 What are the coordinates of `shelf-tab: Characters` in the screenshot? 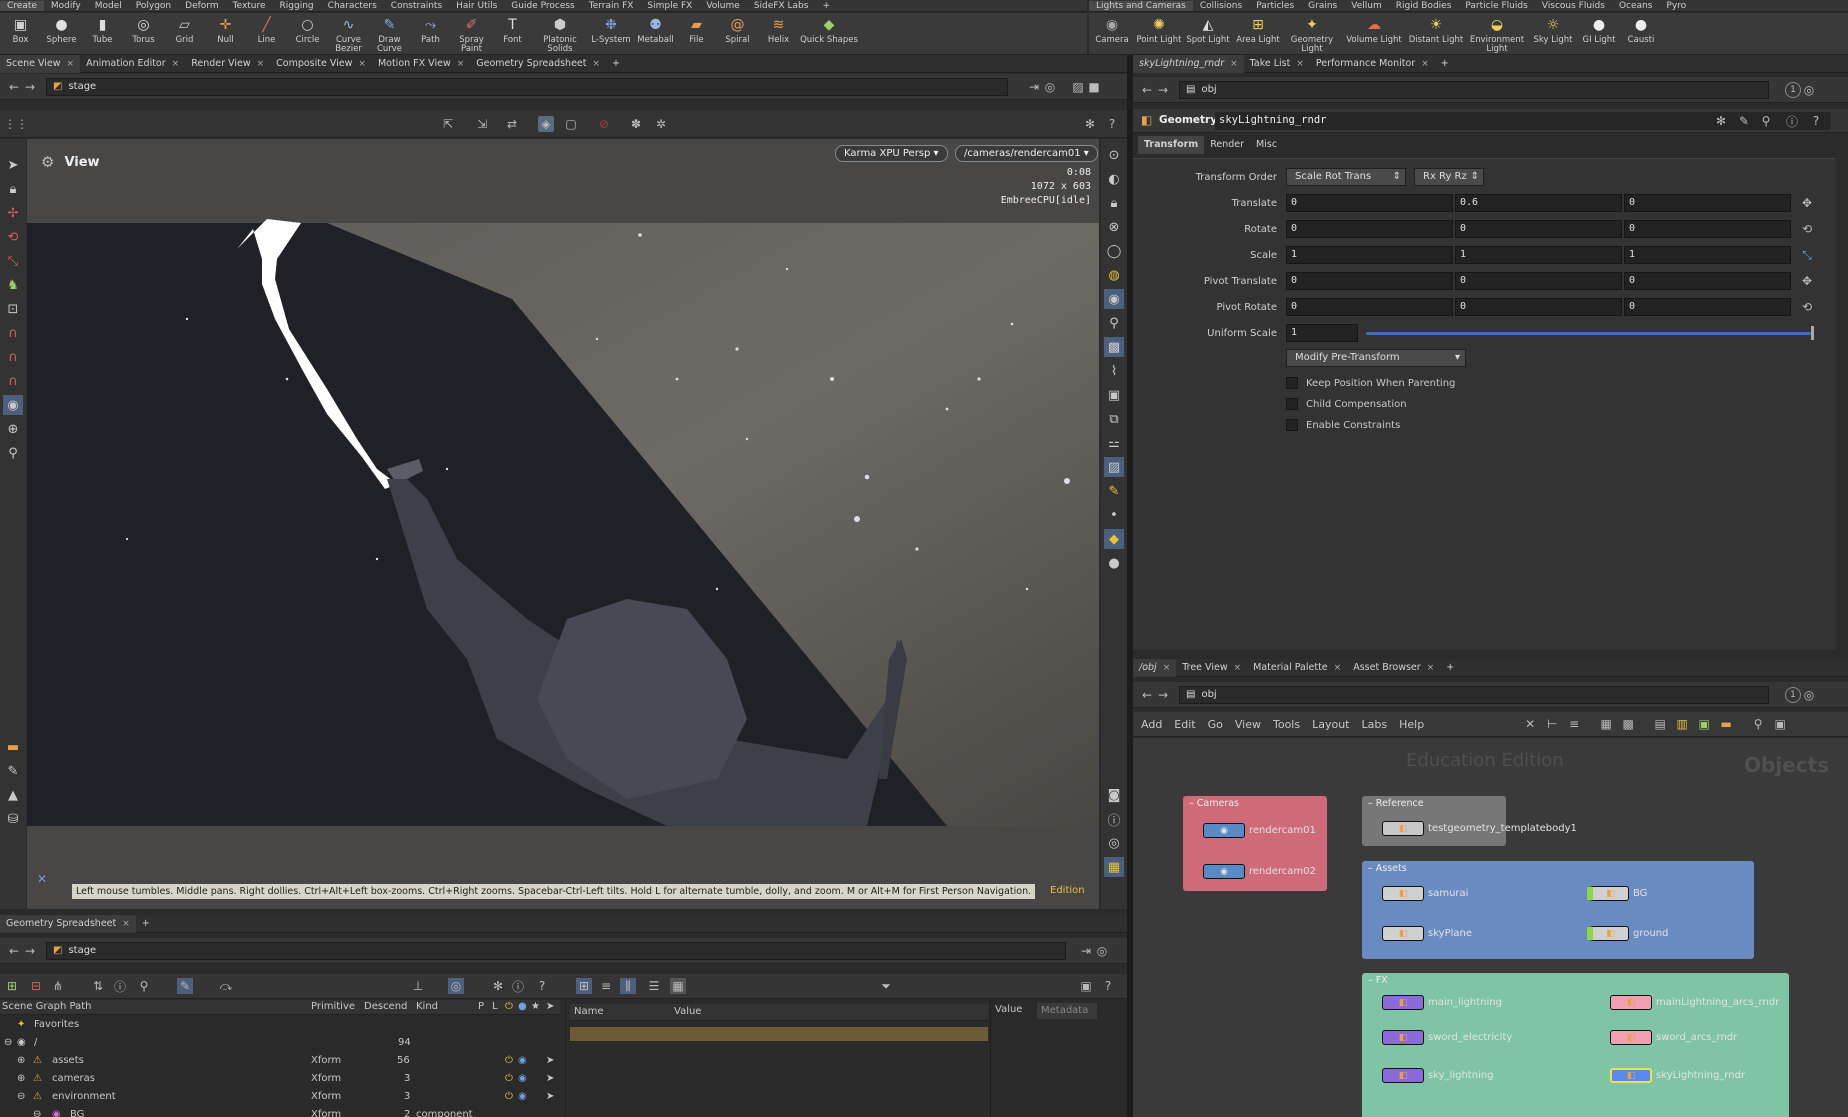 It's located at (352, 6).